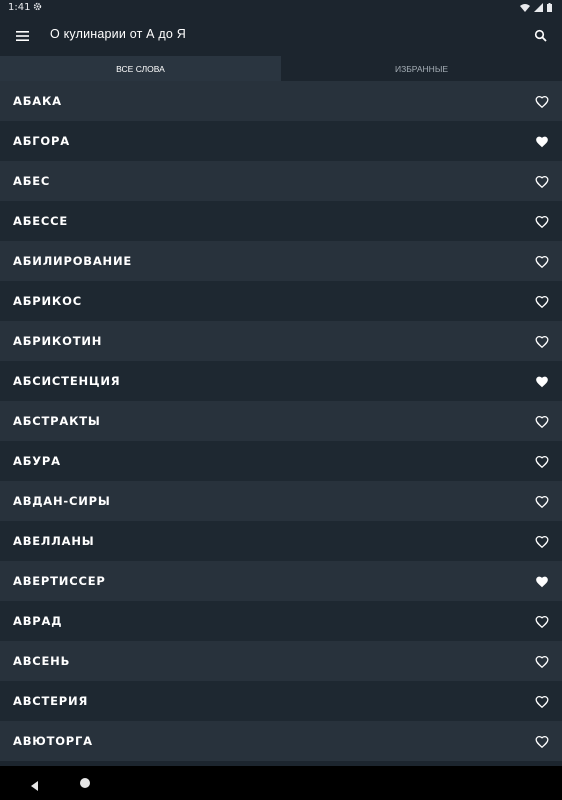 The width and height of the screenshot is (562, 800). What do you see at coordinates (42, 661) in the screenshot?
I see `word-label: АВСЕНЬ` at bounding box center [42, 661].